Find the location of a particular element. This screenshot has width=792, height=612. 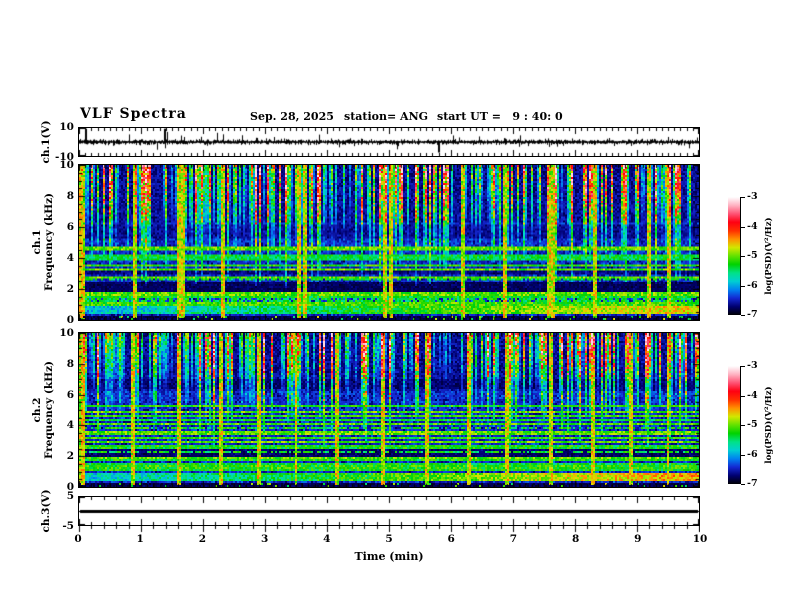

spec1-axis-title-line2: Frequency (kHz) is located at coordinates (49, 242).